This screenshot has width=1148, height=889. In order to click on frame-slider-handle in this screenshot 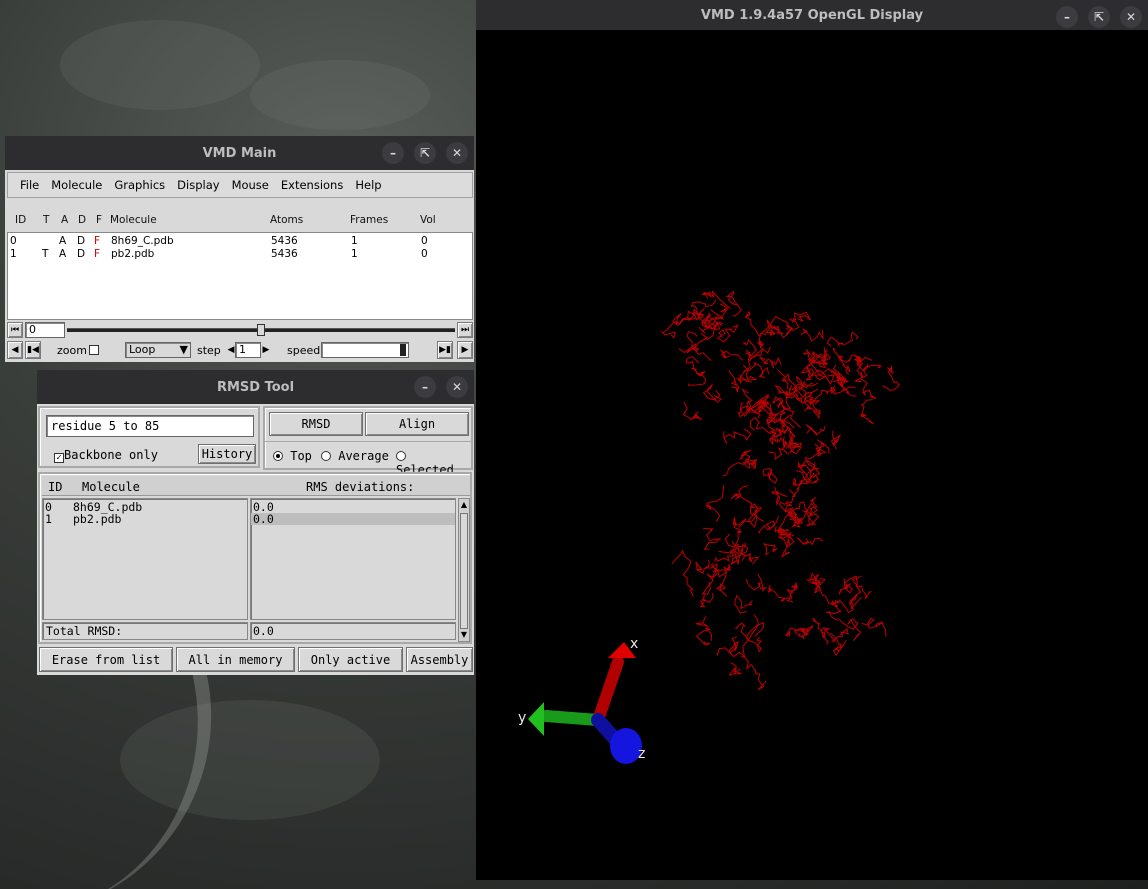, I will do `click(261, 330)`.